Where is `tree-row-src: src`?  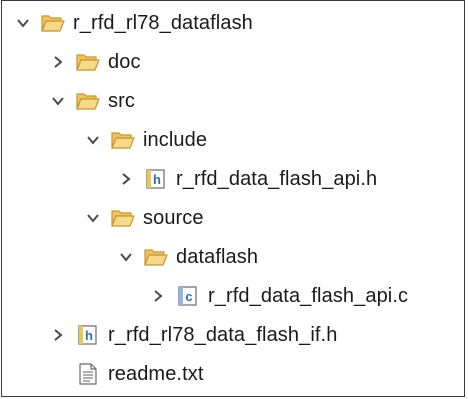
tree-row-src: src is located at coordinates (91, 101).